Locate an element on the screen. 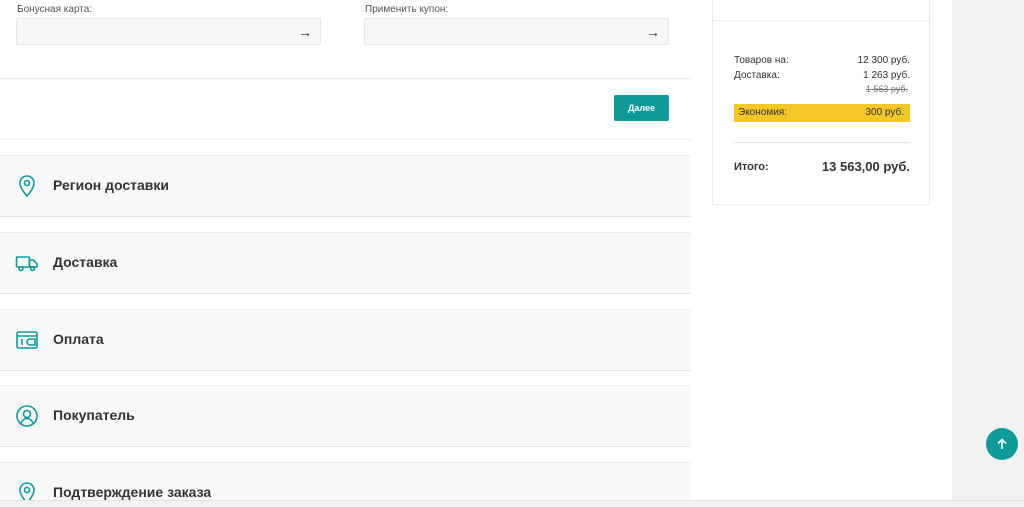  coupon-label: Применить купон: is located at coordinates (407, 9).